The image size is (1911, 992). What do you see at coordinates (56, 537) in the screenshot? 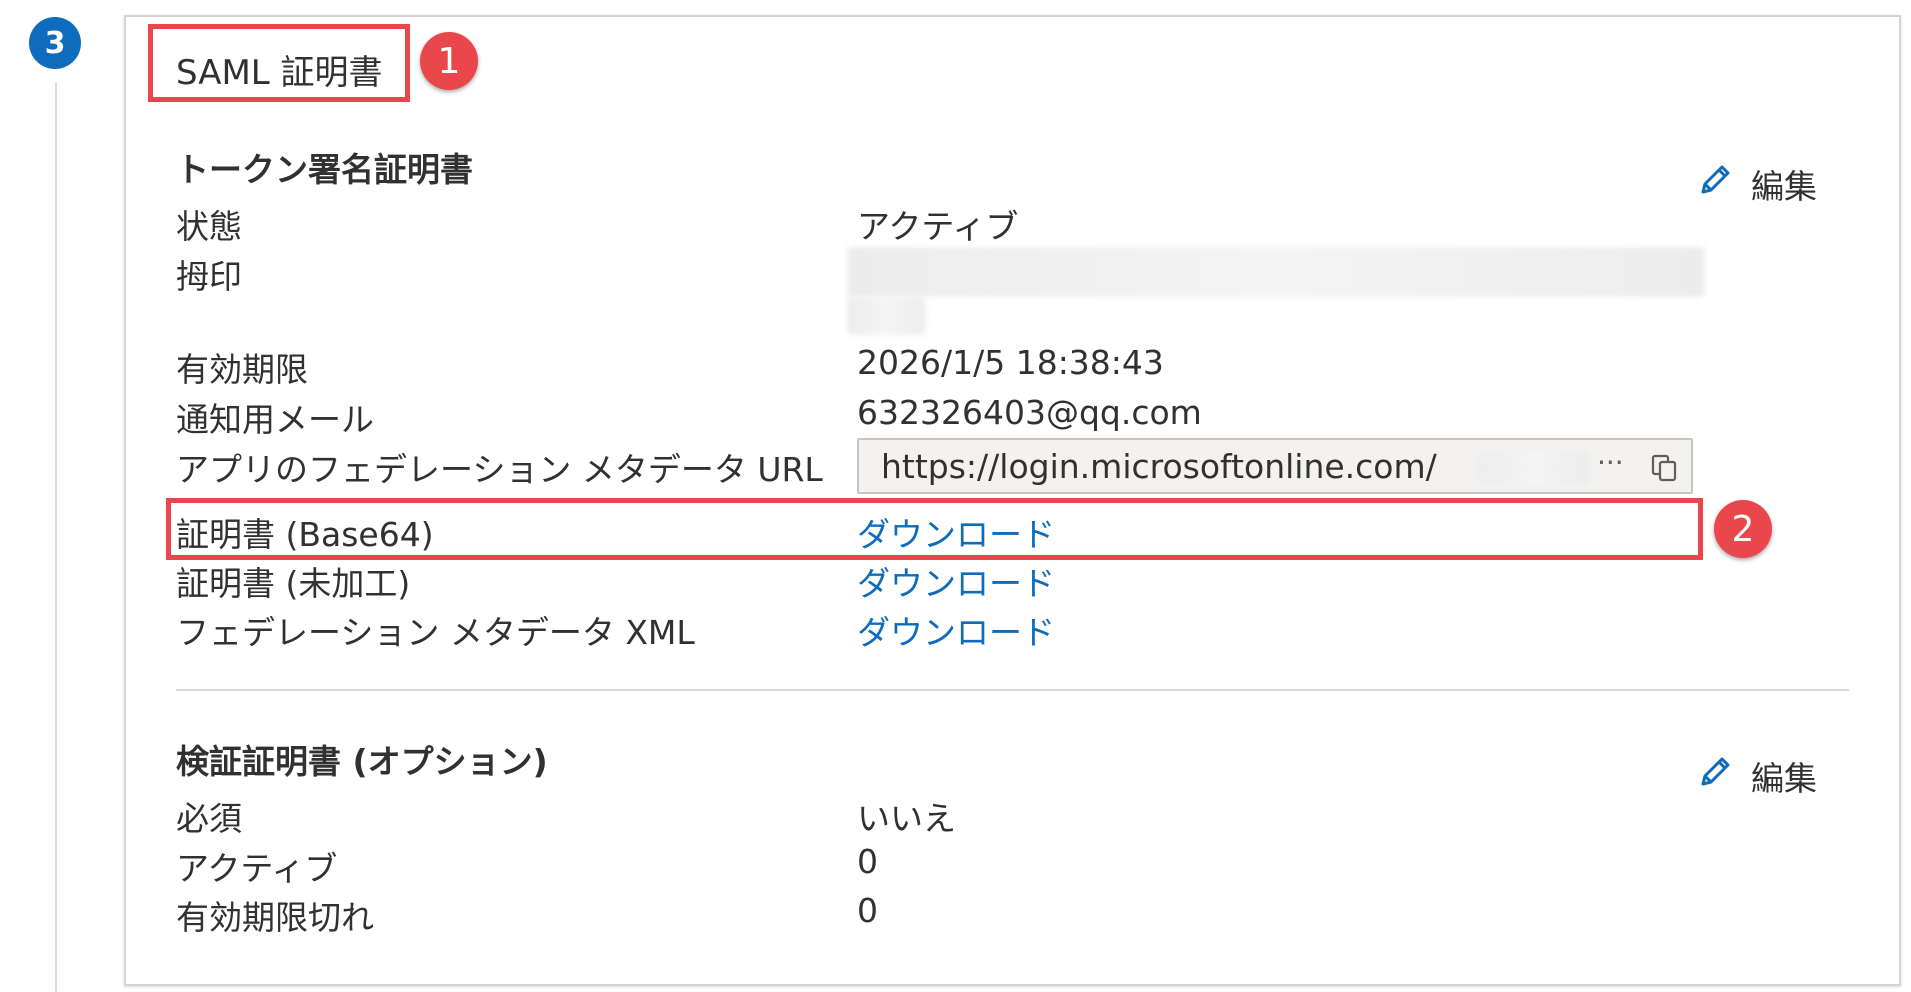
I see `step-connector-line` at bounding box center [56, 537].